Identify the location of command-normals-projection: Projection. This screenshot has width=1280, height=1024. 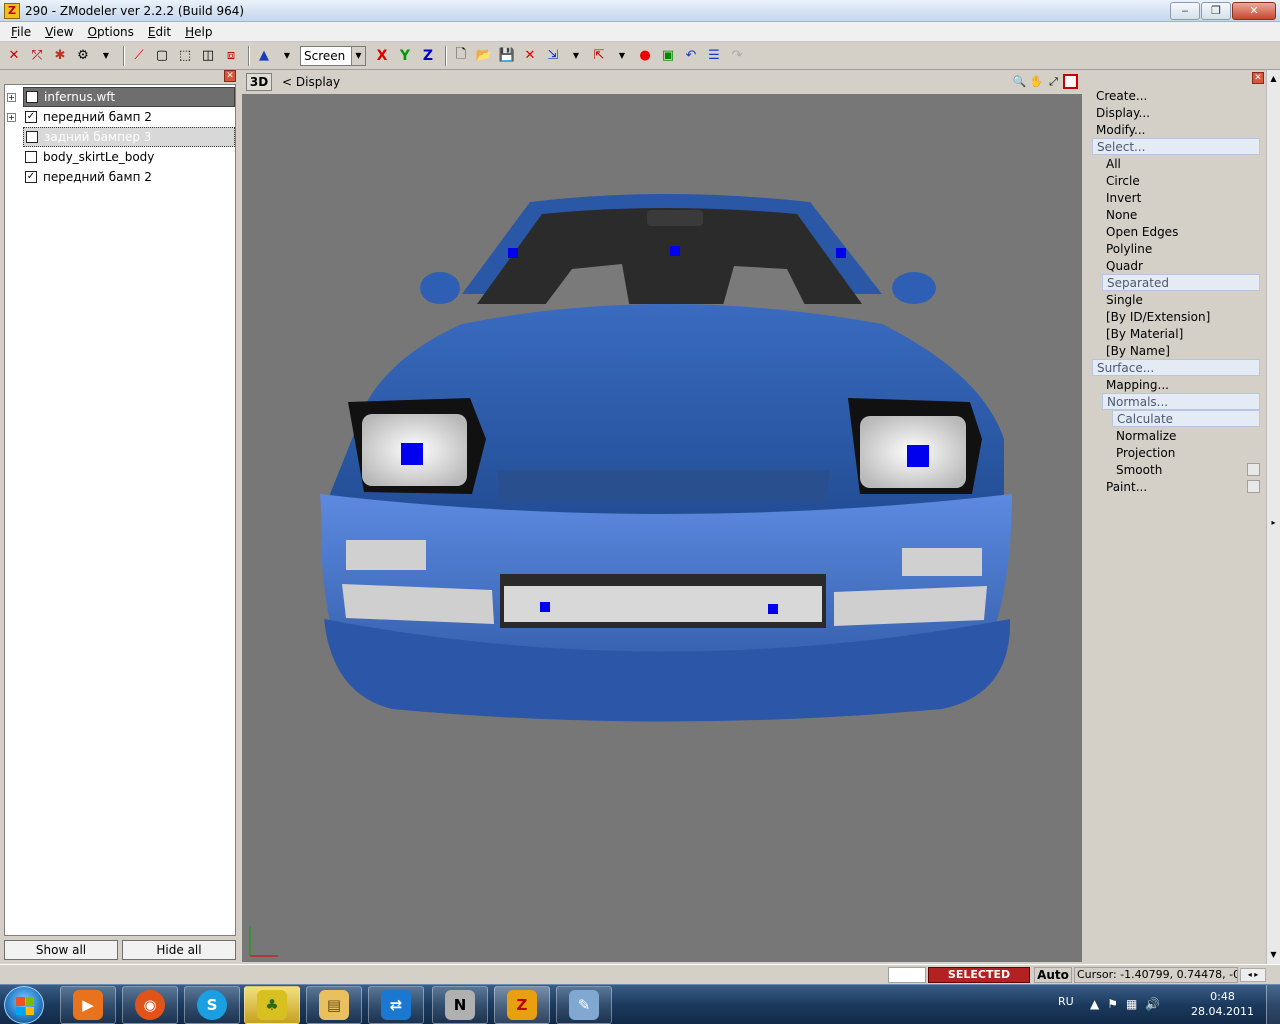
(1143, 453).